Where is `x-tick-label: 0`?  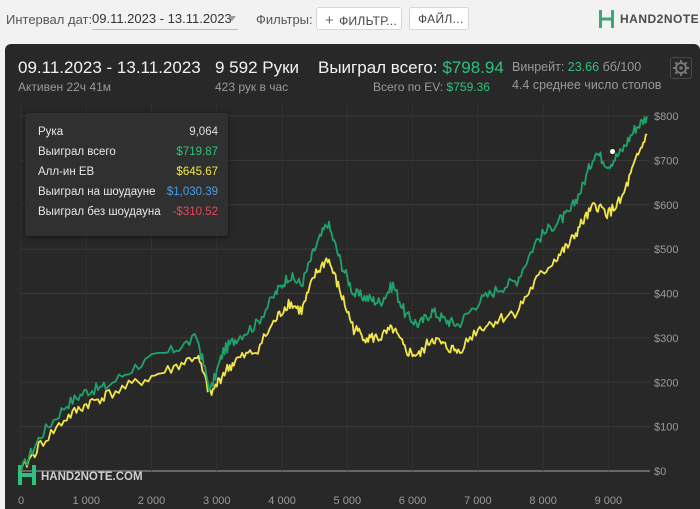 x-tick-label: 0 is located at coordinates (21, 501).